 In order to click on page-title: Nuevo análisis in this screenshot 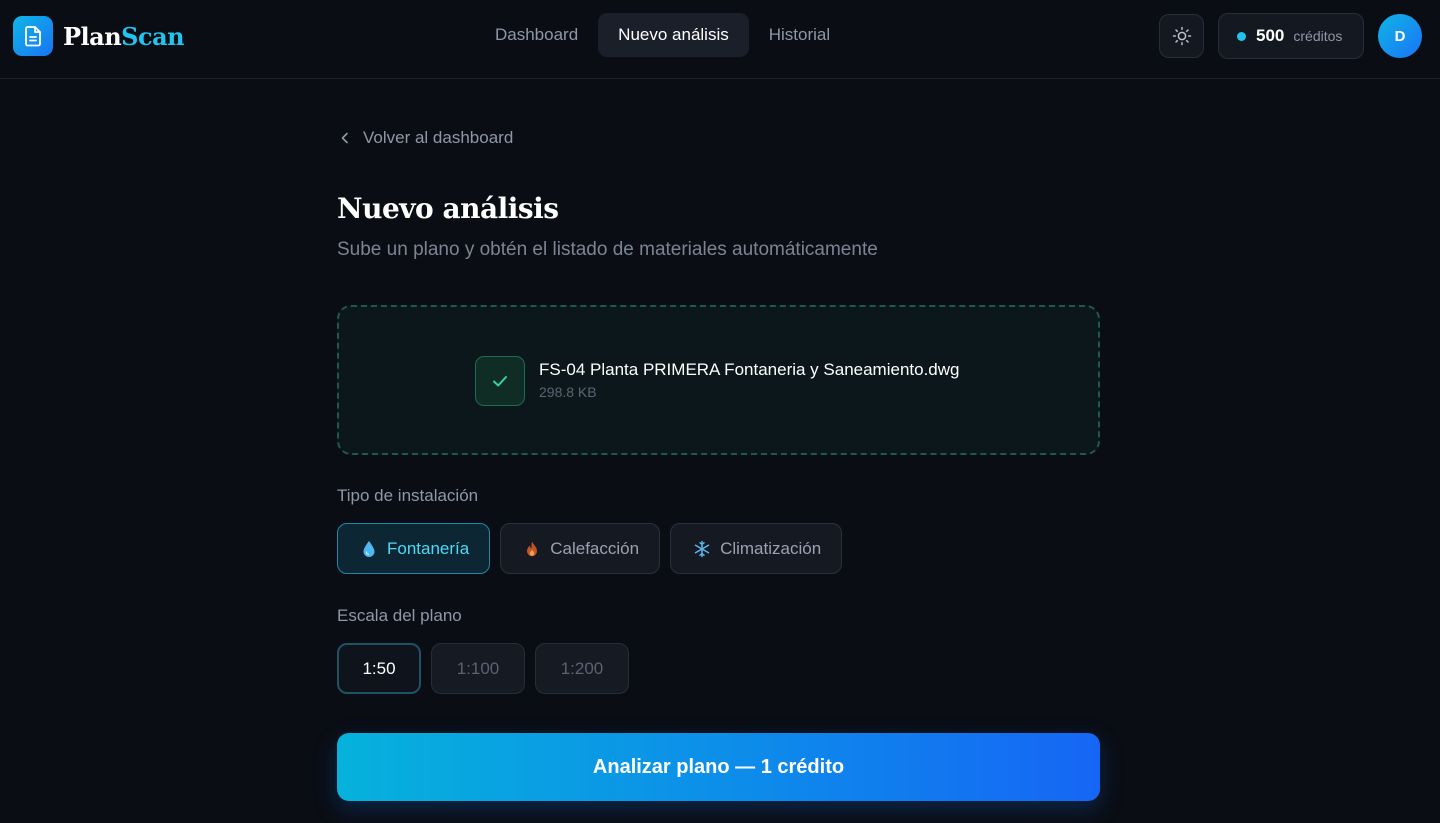, I will do `click(448, 208)`.